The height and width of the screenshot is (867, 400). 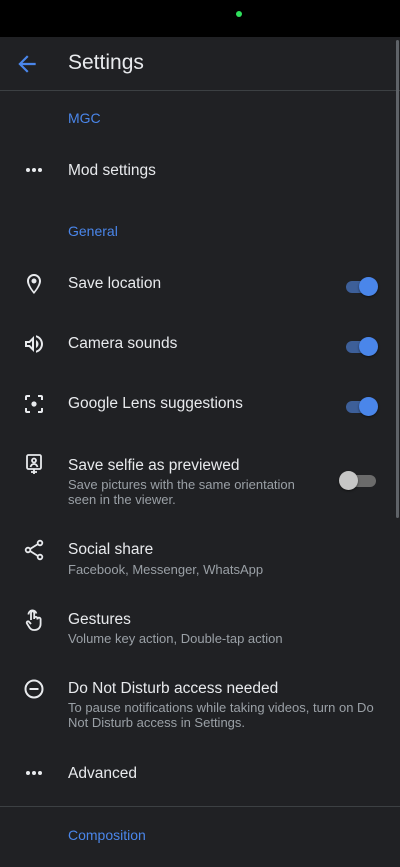 What do you see at coordinates (154, 465) in the screenshot?
I see `item-title: Save selfie as previewed` at bounding box center [154, 465].